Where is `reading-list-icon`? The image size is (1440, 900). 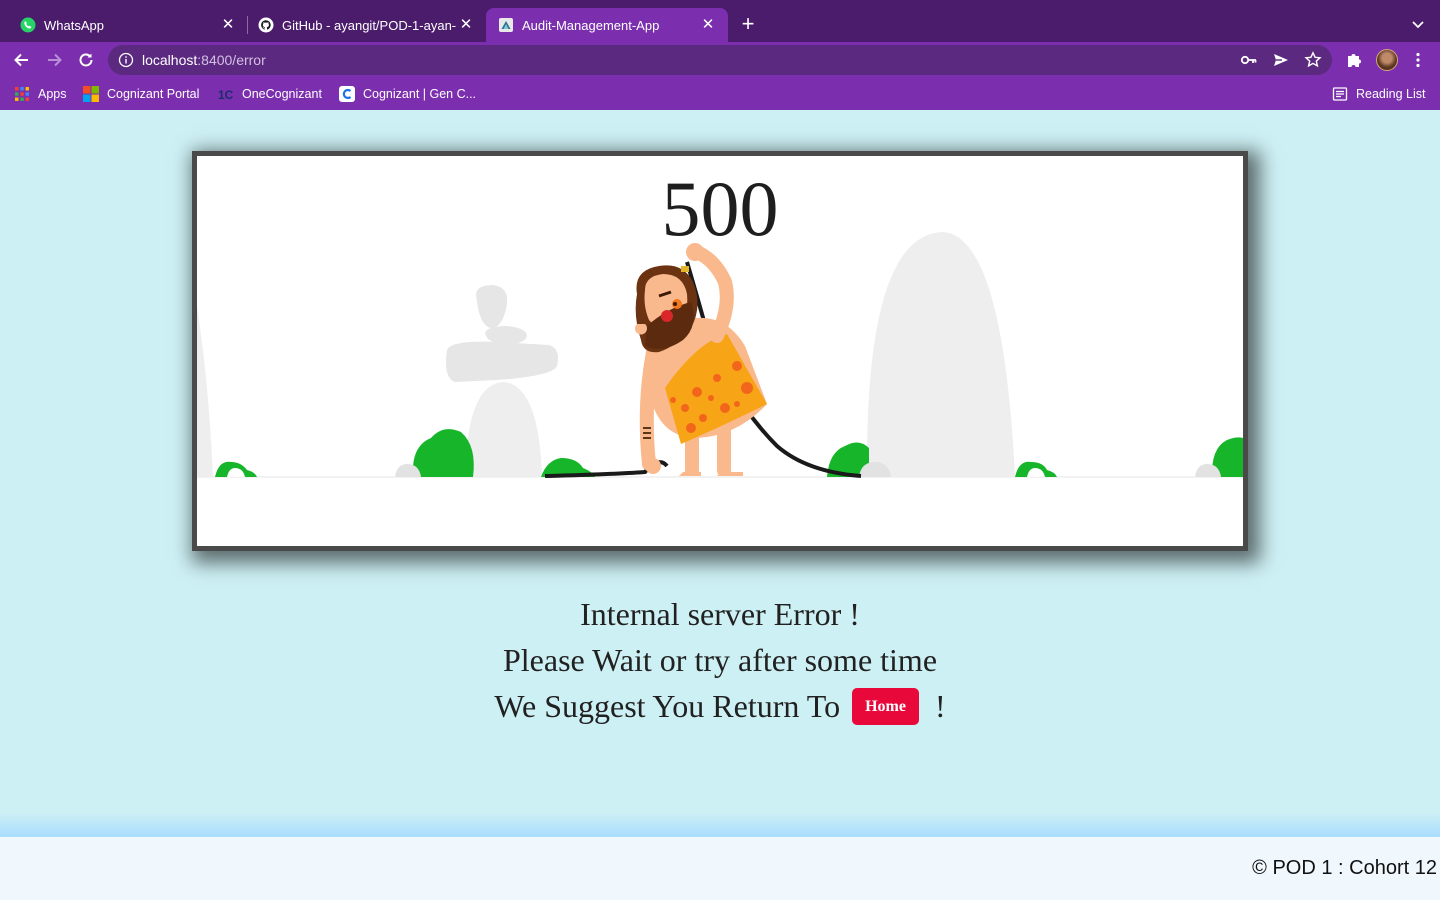 reading-list-icon is located at coordinates (1340, 94).